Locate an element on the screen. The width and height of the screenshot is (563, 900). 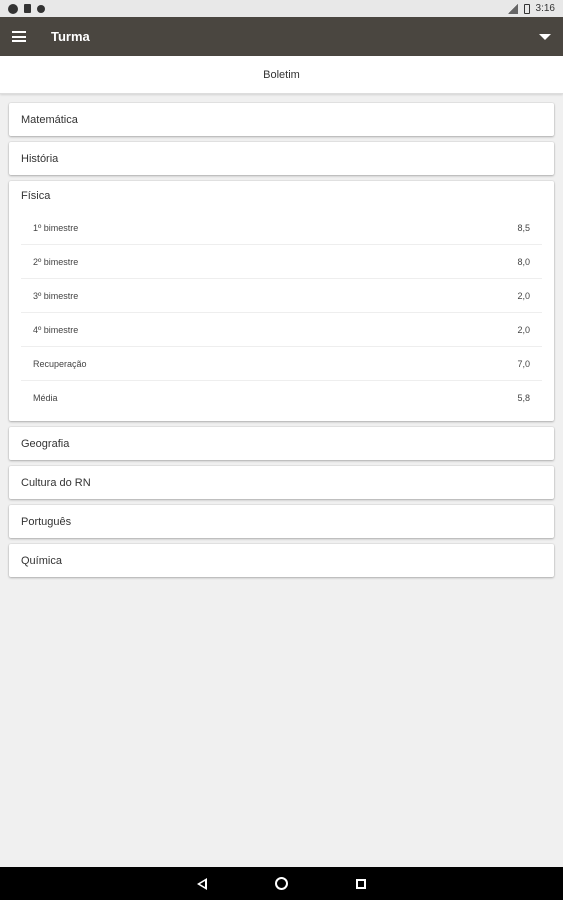
subject-card-historia: História is located at coordinates (281, 158).